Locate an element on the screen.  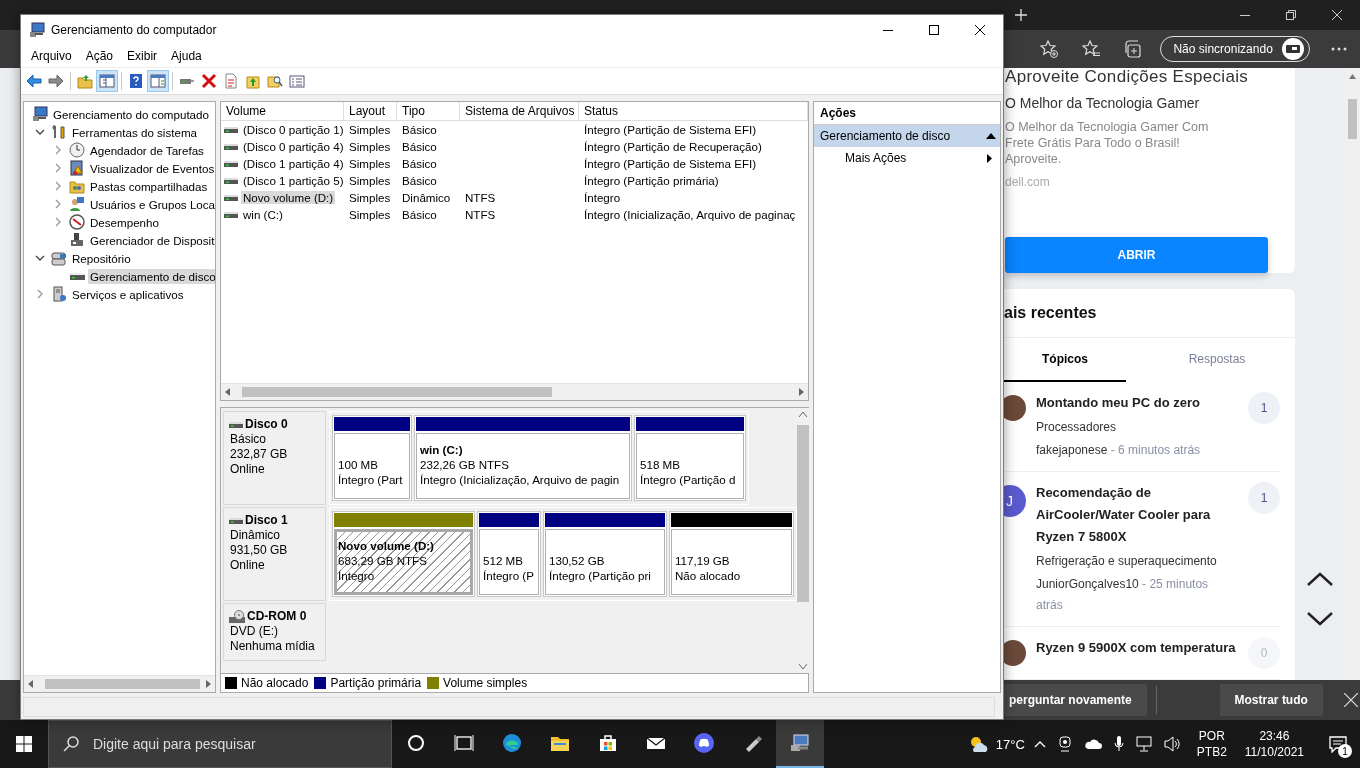
forward-arrow-icon is located at coordinates (56, 81).